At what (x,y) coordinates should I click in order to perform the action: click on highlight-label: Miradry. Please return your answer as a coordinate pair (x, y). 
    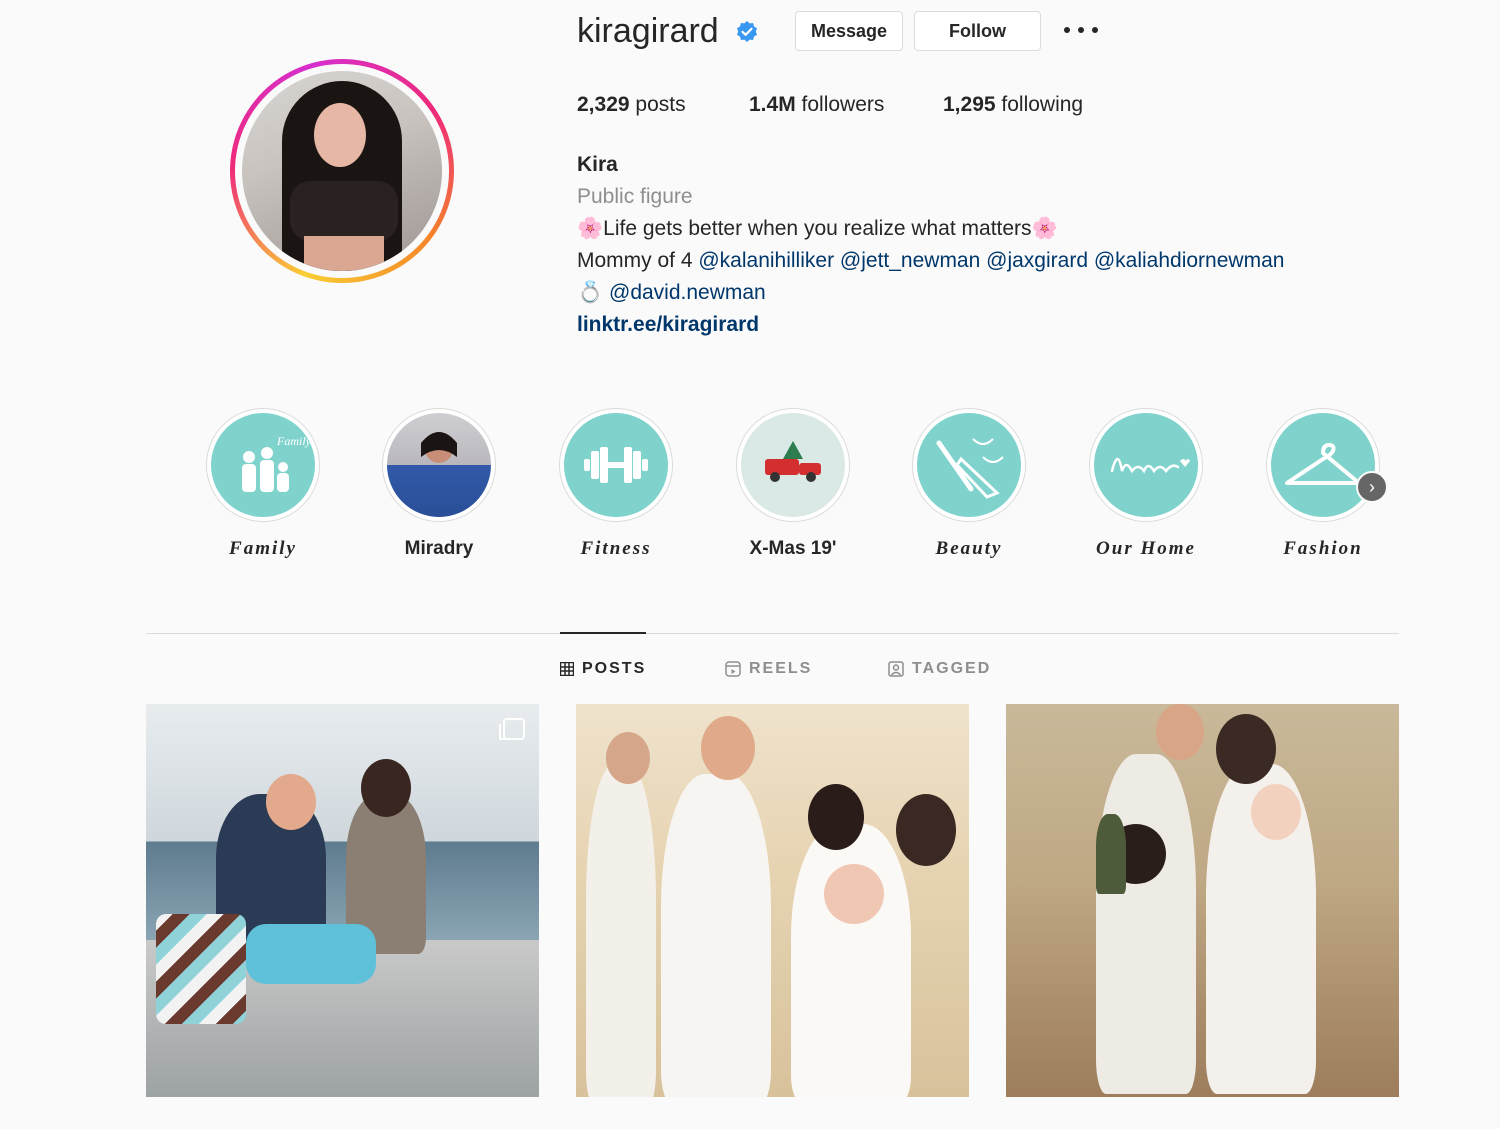
    Looking at the image, I should click on (439, 548).